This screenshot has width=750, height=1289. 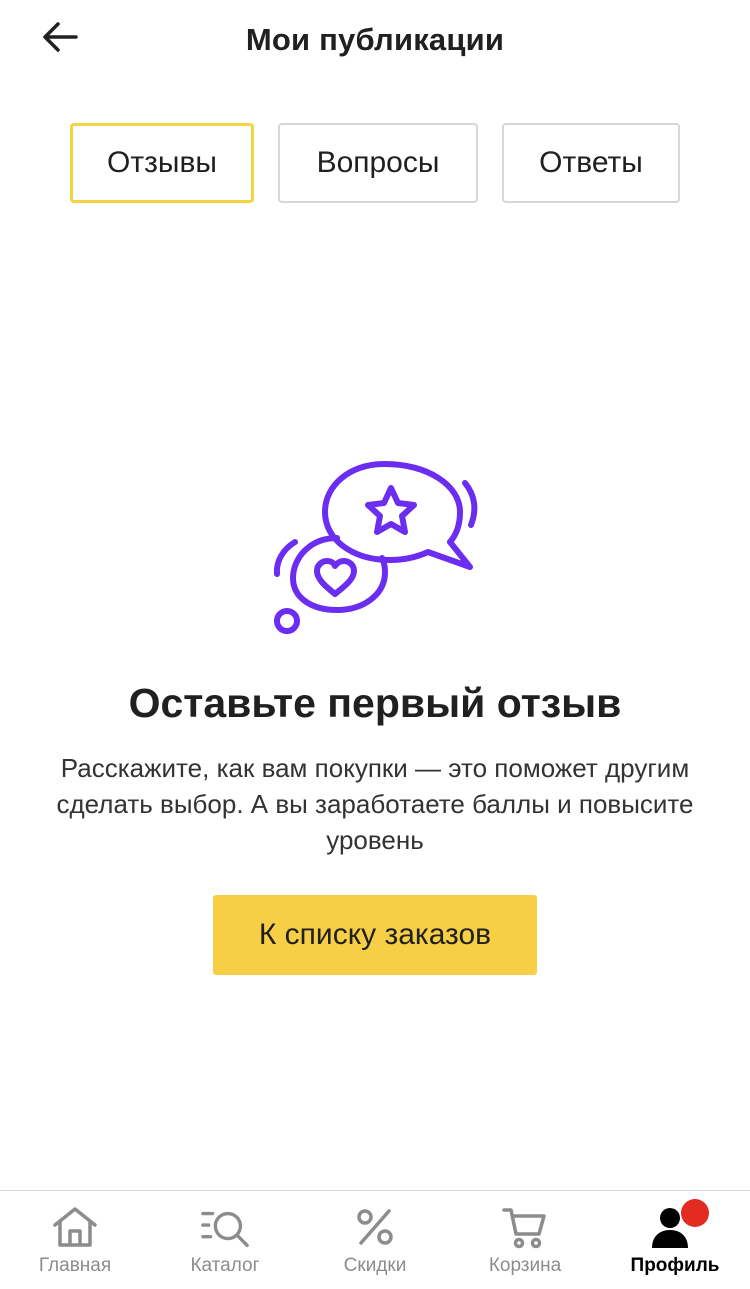 I want to click on tab-bar: Отзывы Вопросы Ответы, so click(x=375, y=163).